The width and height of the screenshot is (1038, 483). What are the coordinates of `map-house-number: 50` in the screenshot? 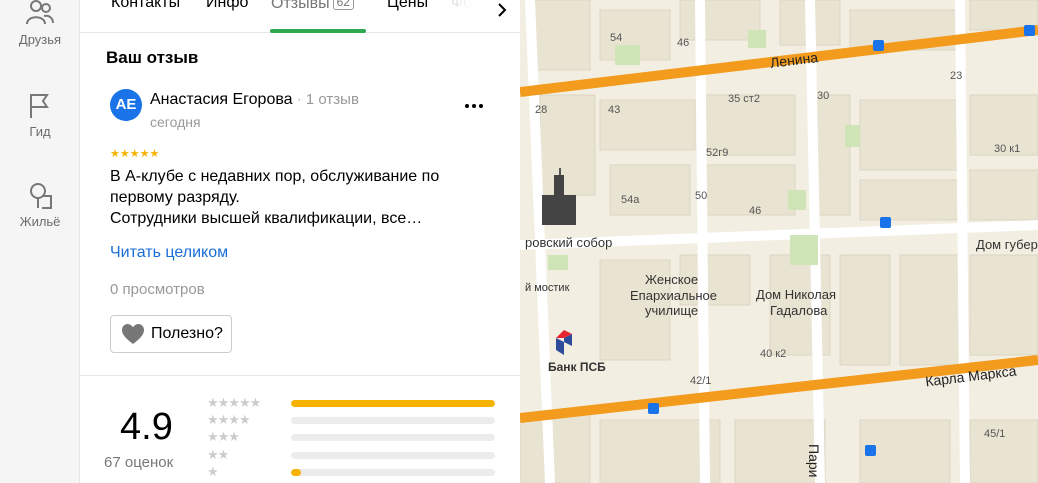 It's located at (701, 196).